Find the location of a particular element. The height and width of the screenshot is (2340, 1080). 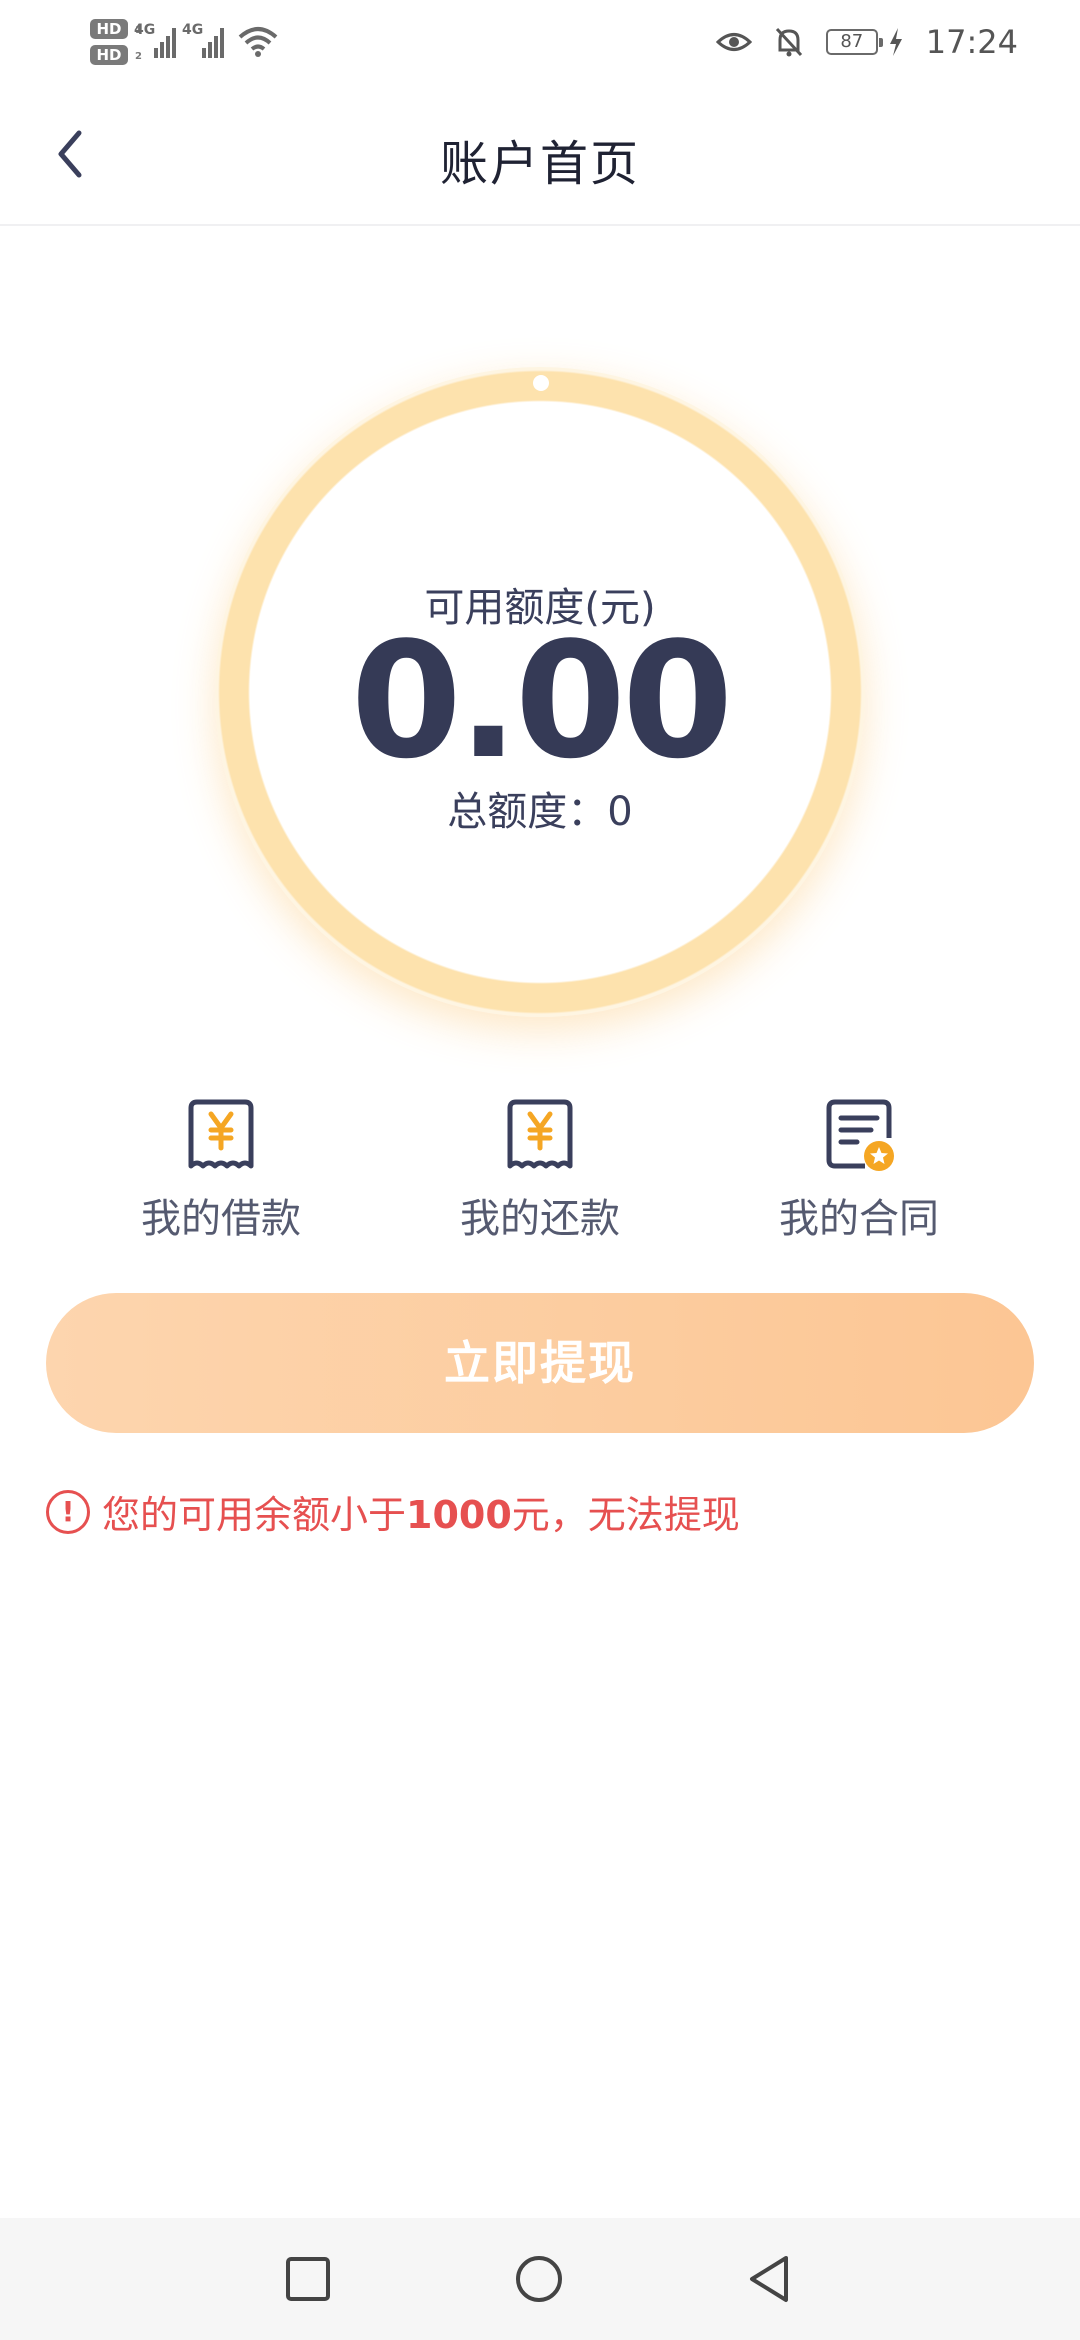

page-title: 账户首页 is located at coordinates (539, 164).